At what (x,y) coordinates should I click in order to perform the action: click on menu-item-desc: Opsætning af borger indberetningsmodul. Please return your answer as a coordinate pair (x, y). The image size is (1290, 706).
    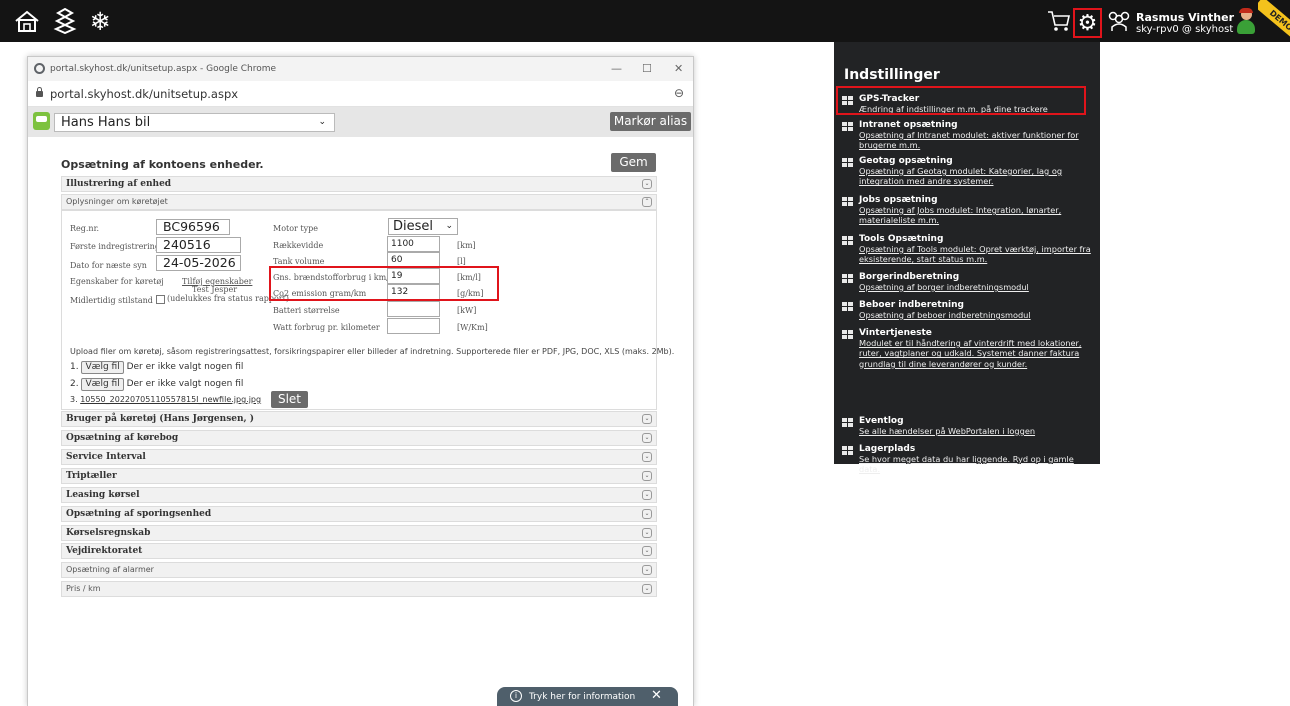
    Looking at the image, I should click on (944, 287).